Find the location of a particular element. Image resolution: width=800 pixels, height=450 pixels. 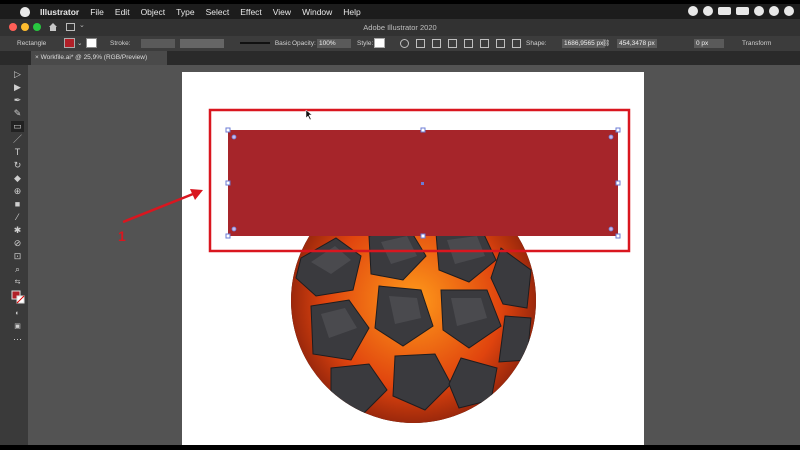

mouse-cursor-icon is located at coordinates (309, 115).